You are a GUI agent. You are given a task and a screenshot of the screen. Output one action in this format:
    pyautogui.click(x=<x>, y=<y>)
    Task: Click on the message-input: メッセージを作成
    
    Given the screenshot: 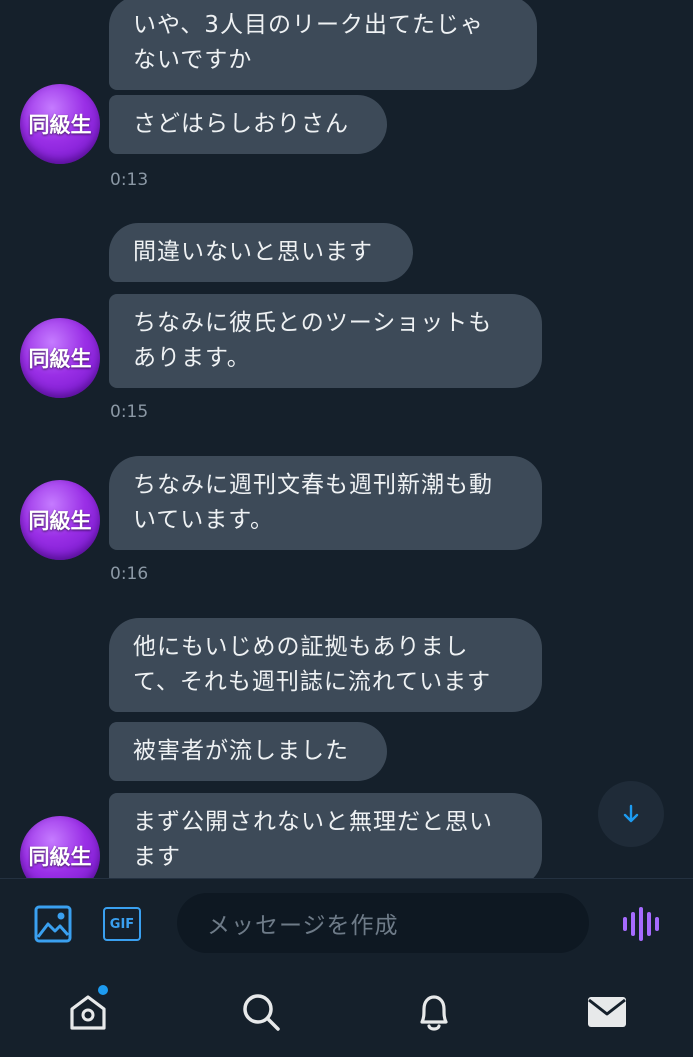 What is the action you would take?
    pyautogui.click(x=383, y=923)
    